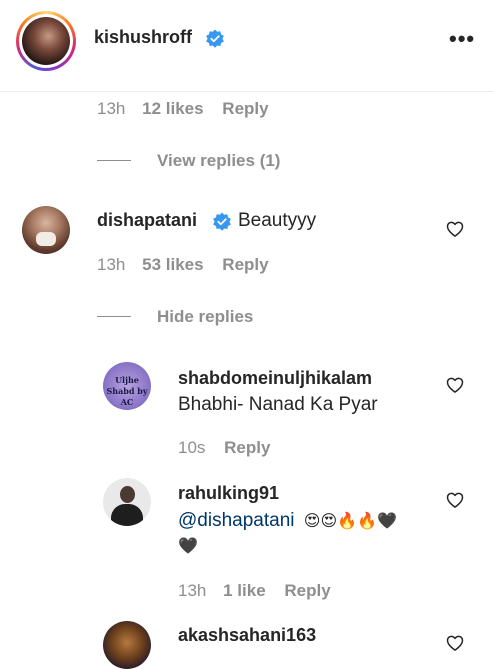 The height and width of the screenshot is (669, 494). What do you see at coordinates (236, 520) in the screenshot?
I see `mention-link: @dishapatani` at bounding box center [236, 520].